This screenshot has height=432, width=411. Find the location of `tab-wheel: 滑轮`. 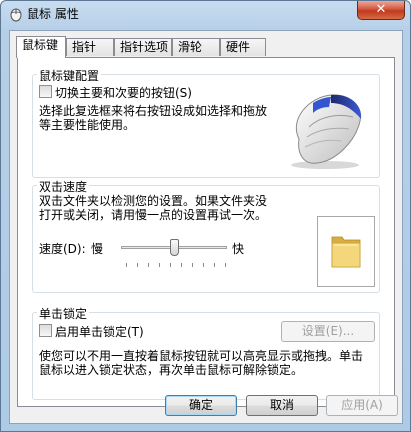

tab-wheel: 滑轮 is located at coordinates (196, 47).